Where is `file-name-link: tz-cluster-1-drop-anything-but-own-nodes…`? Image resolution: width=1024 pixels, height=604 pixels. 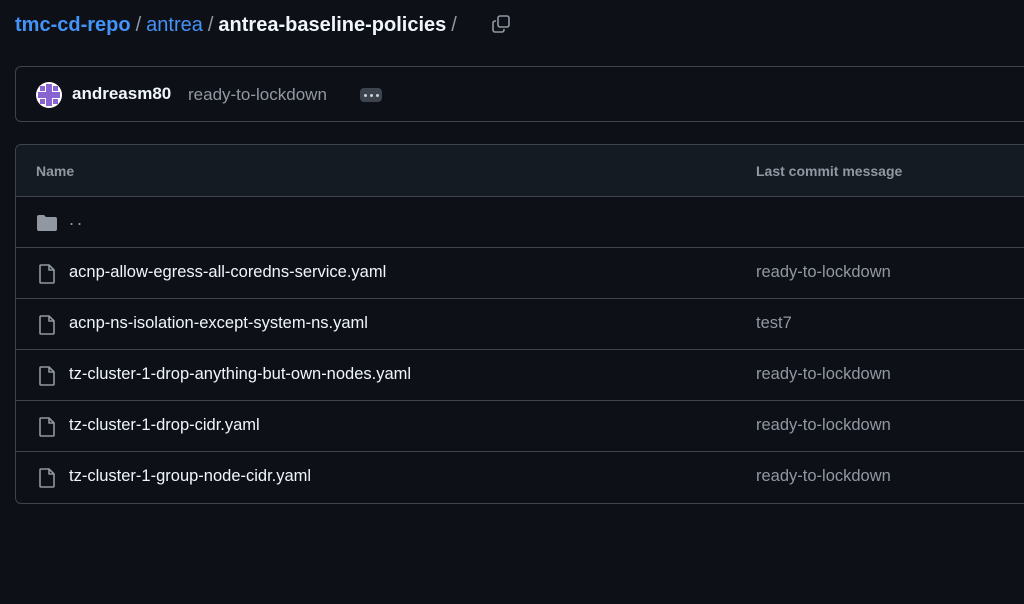
file-name-link: tz-cluster-1-drop-anything-but-own-nodes… is located at coordinates (240, 374).